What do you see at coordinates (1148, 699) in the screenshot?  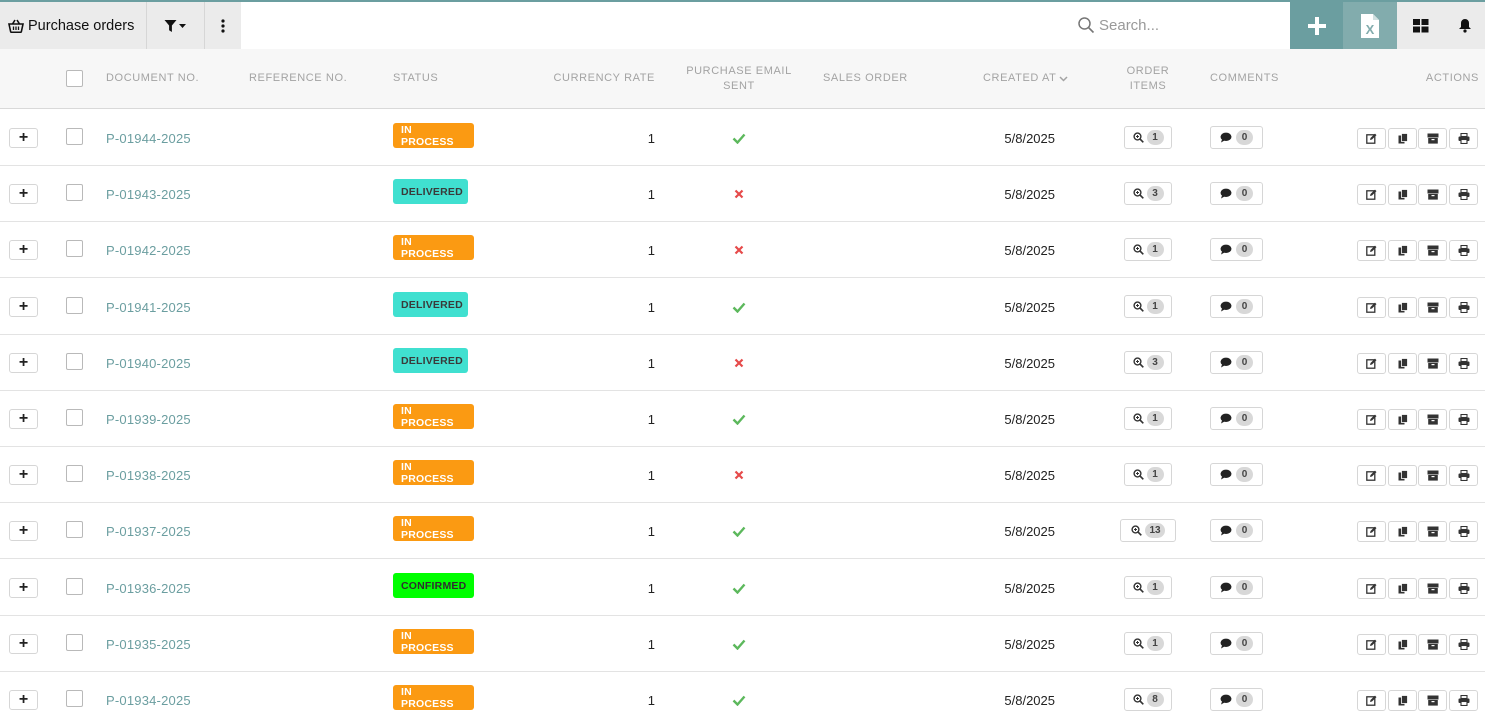 I see `order-items-button: 8` at bounding box center [1148, 699].